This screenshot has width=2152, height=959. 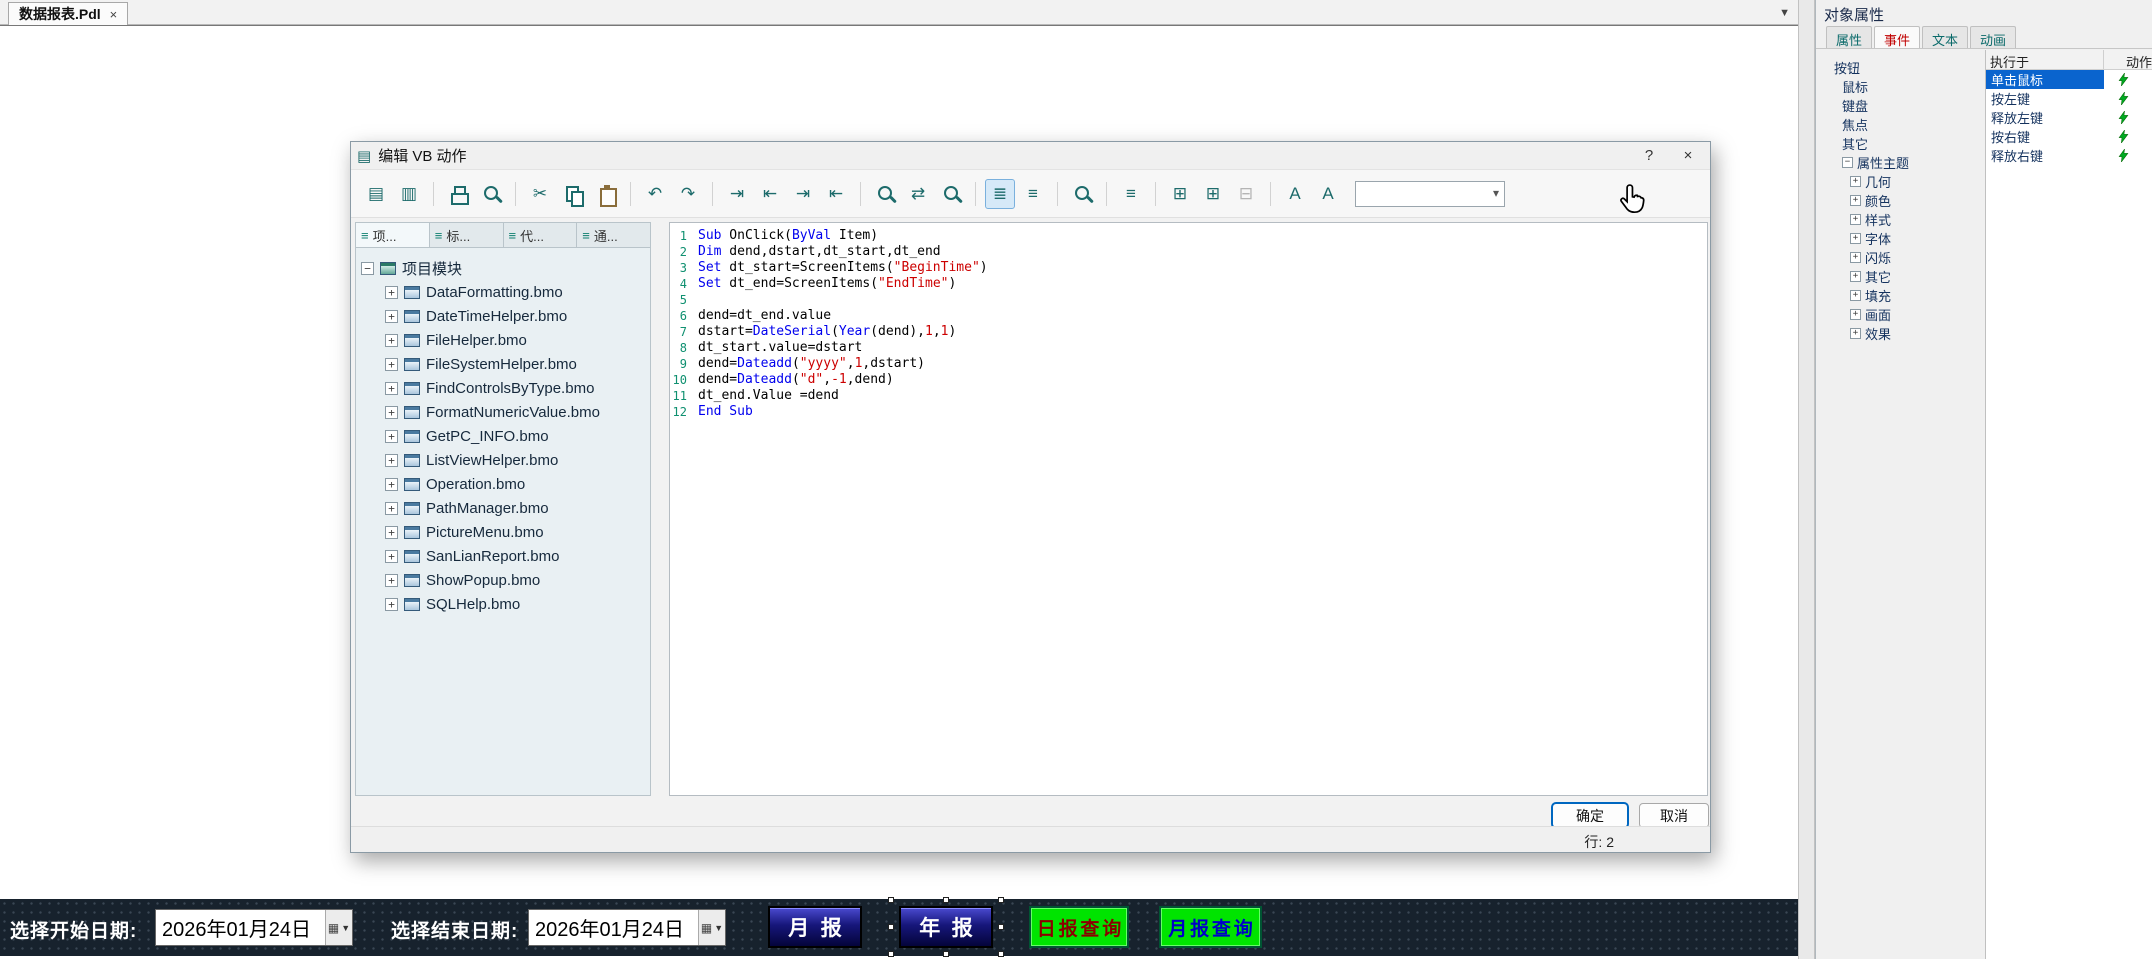 I want to click on module-tree-item: + FileHelper.bmo, so click(x=503, y=340).